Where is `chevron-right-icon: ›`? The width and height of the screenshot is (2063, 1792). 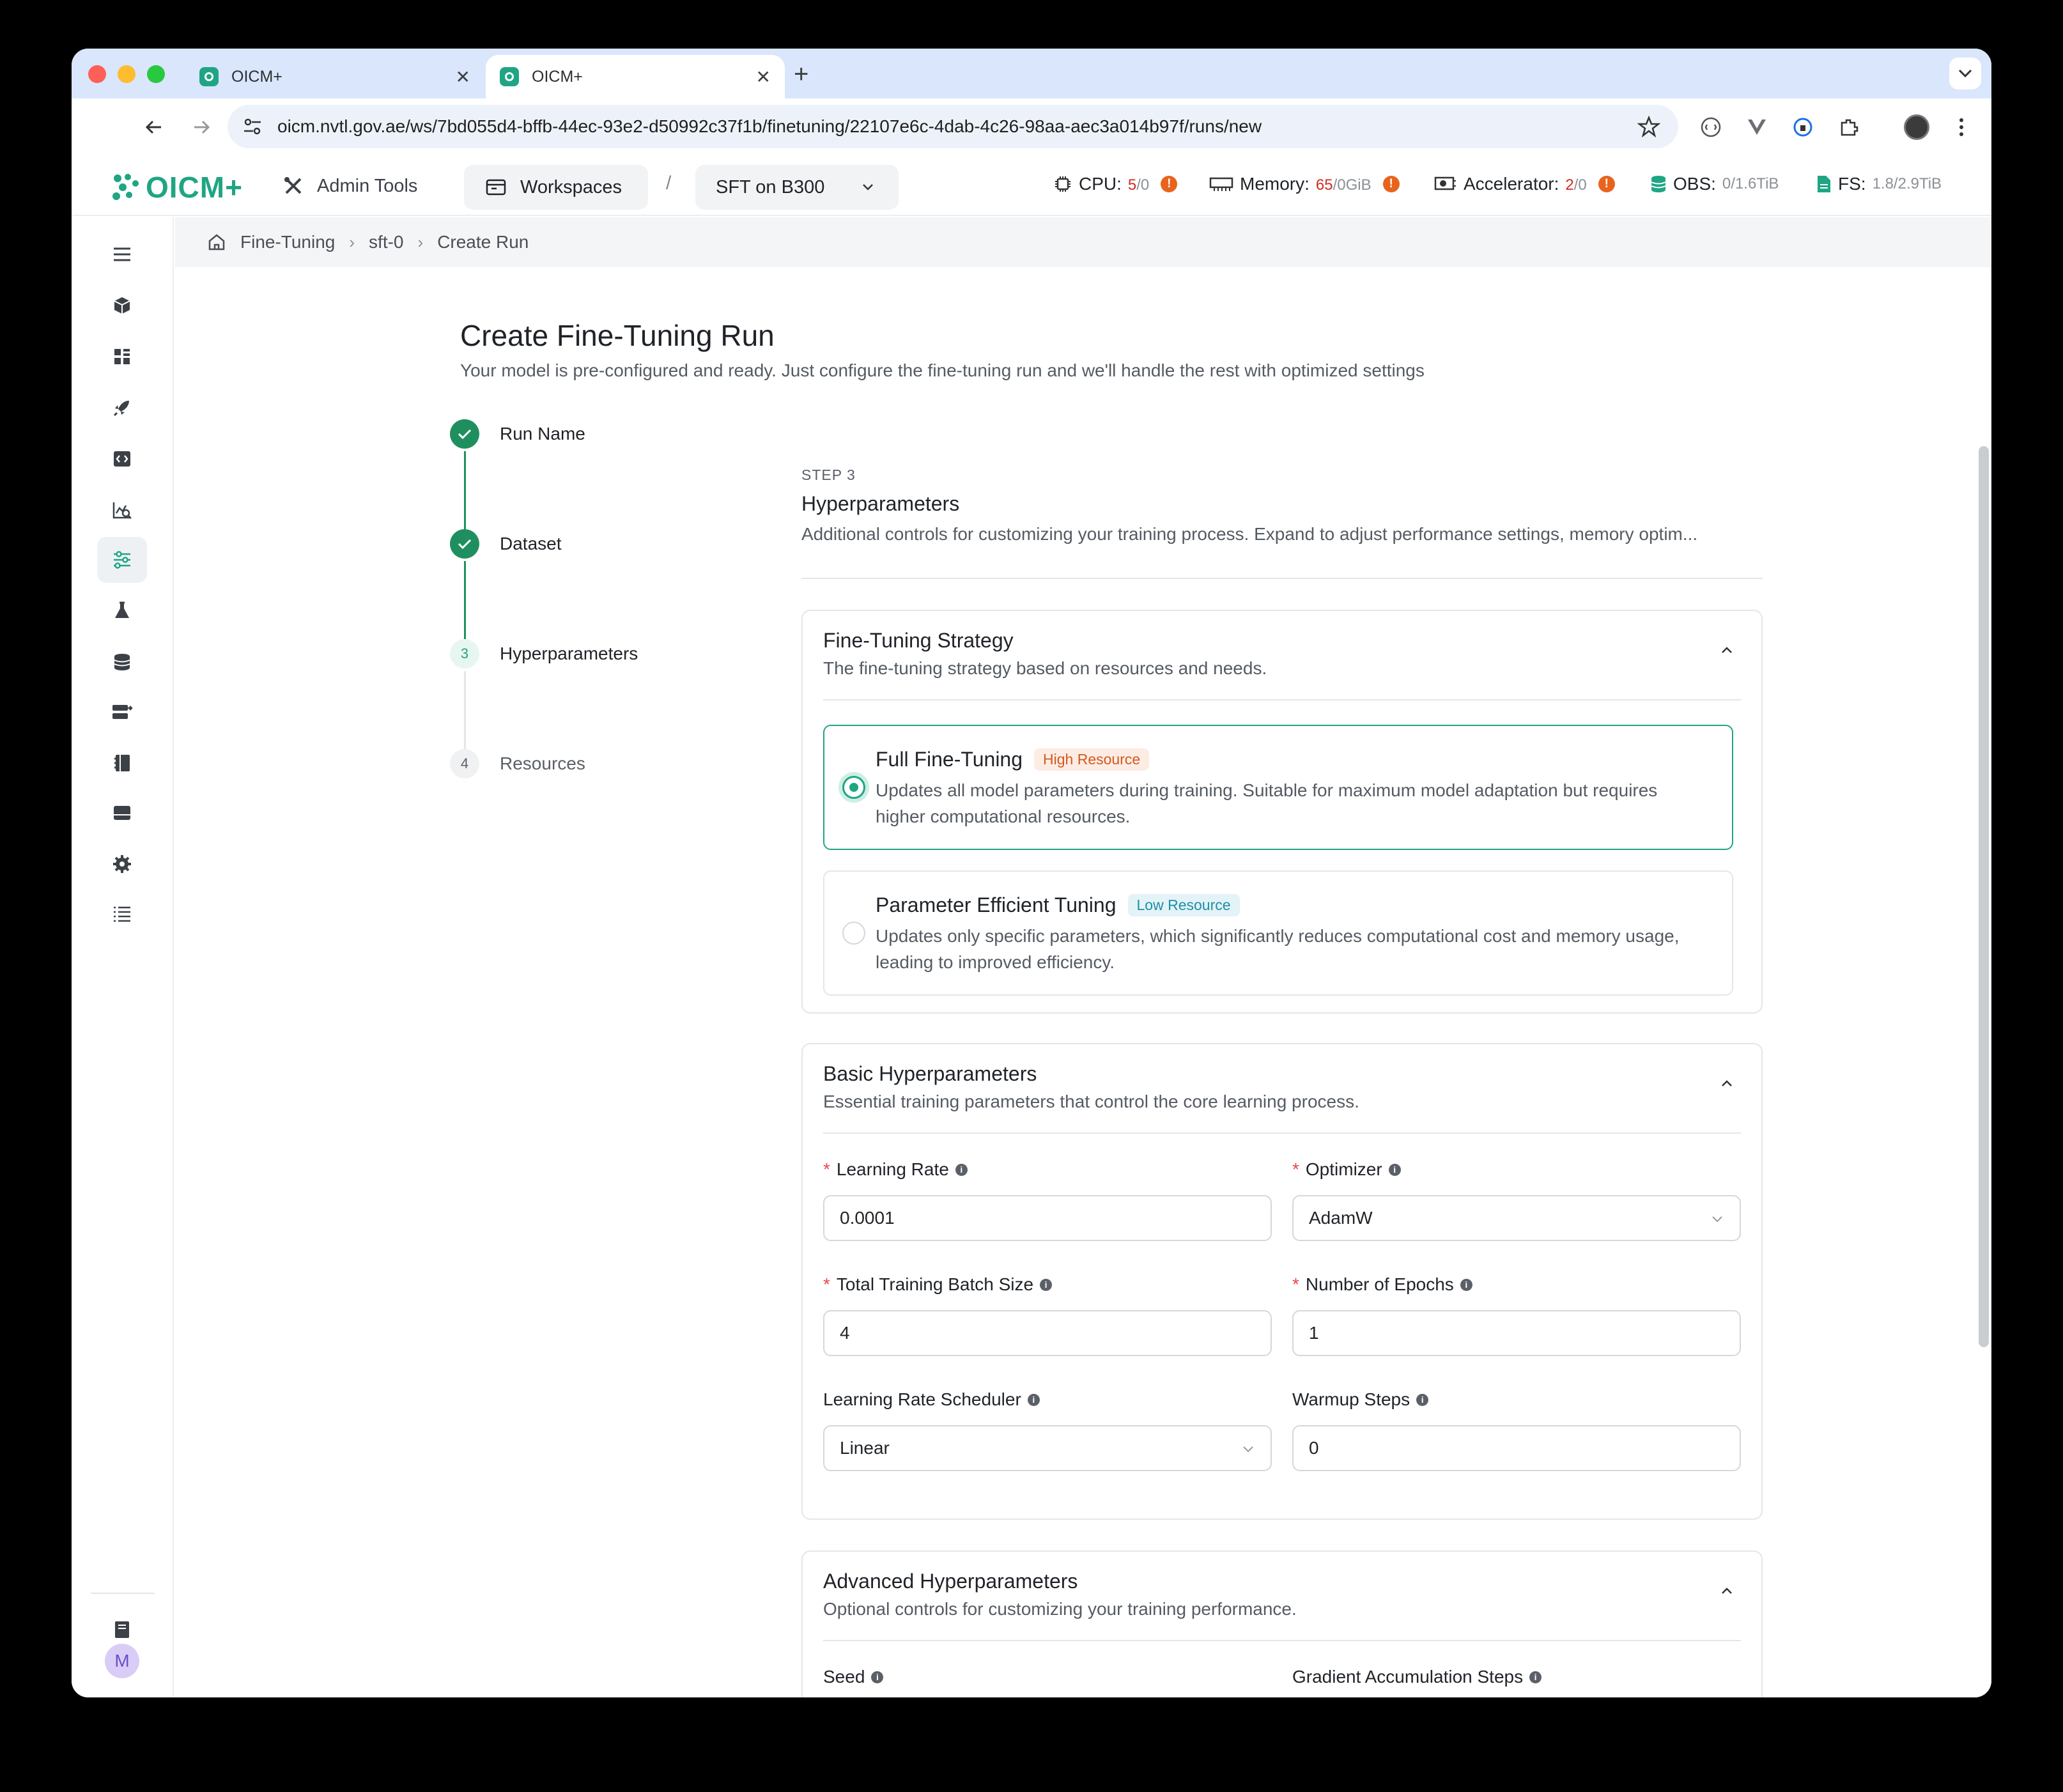 chevron-right-icon: › is located at coordinates (352, 242).